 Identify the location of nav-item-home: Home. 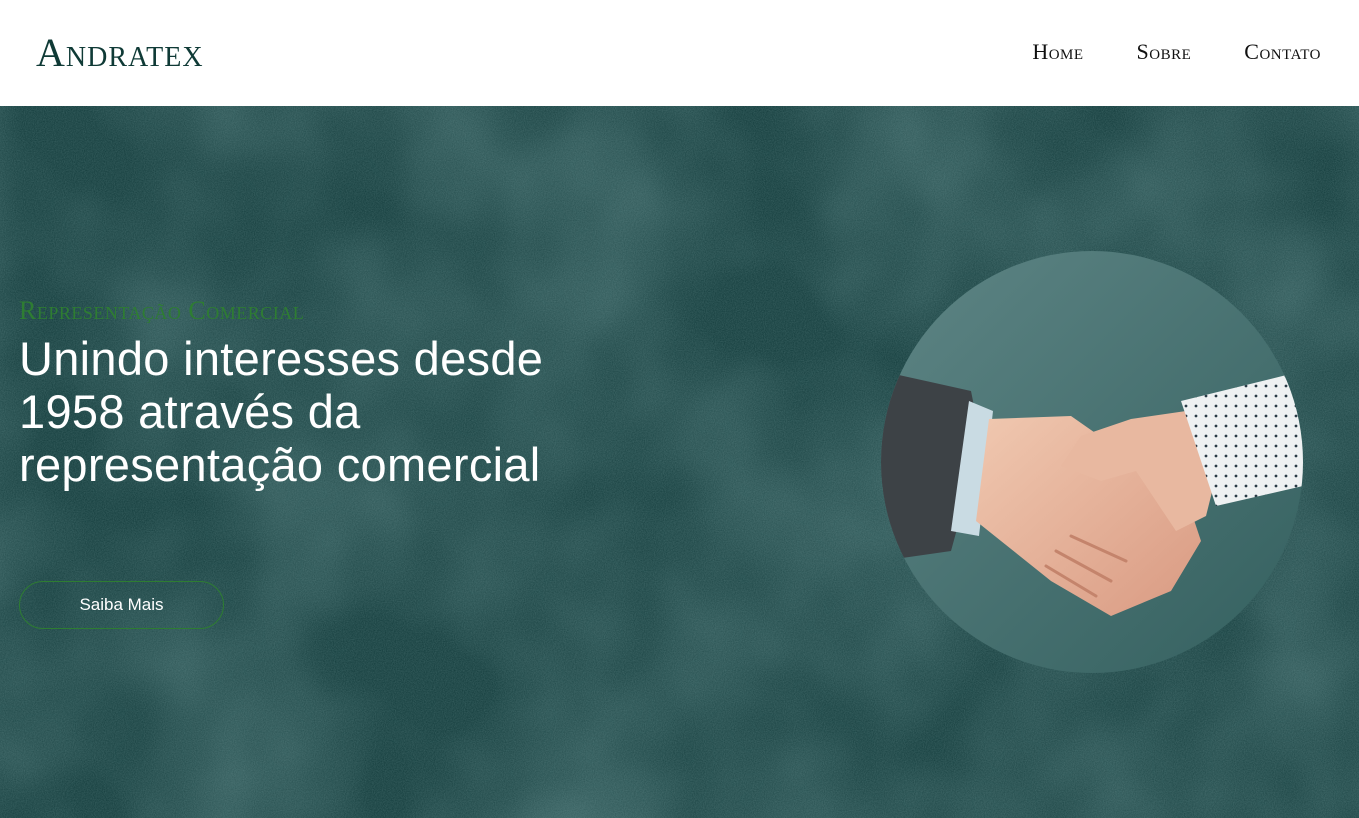
(1057, 52).